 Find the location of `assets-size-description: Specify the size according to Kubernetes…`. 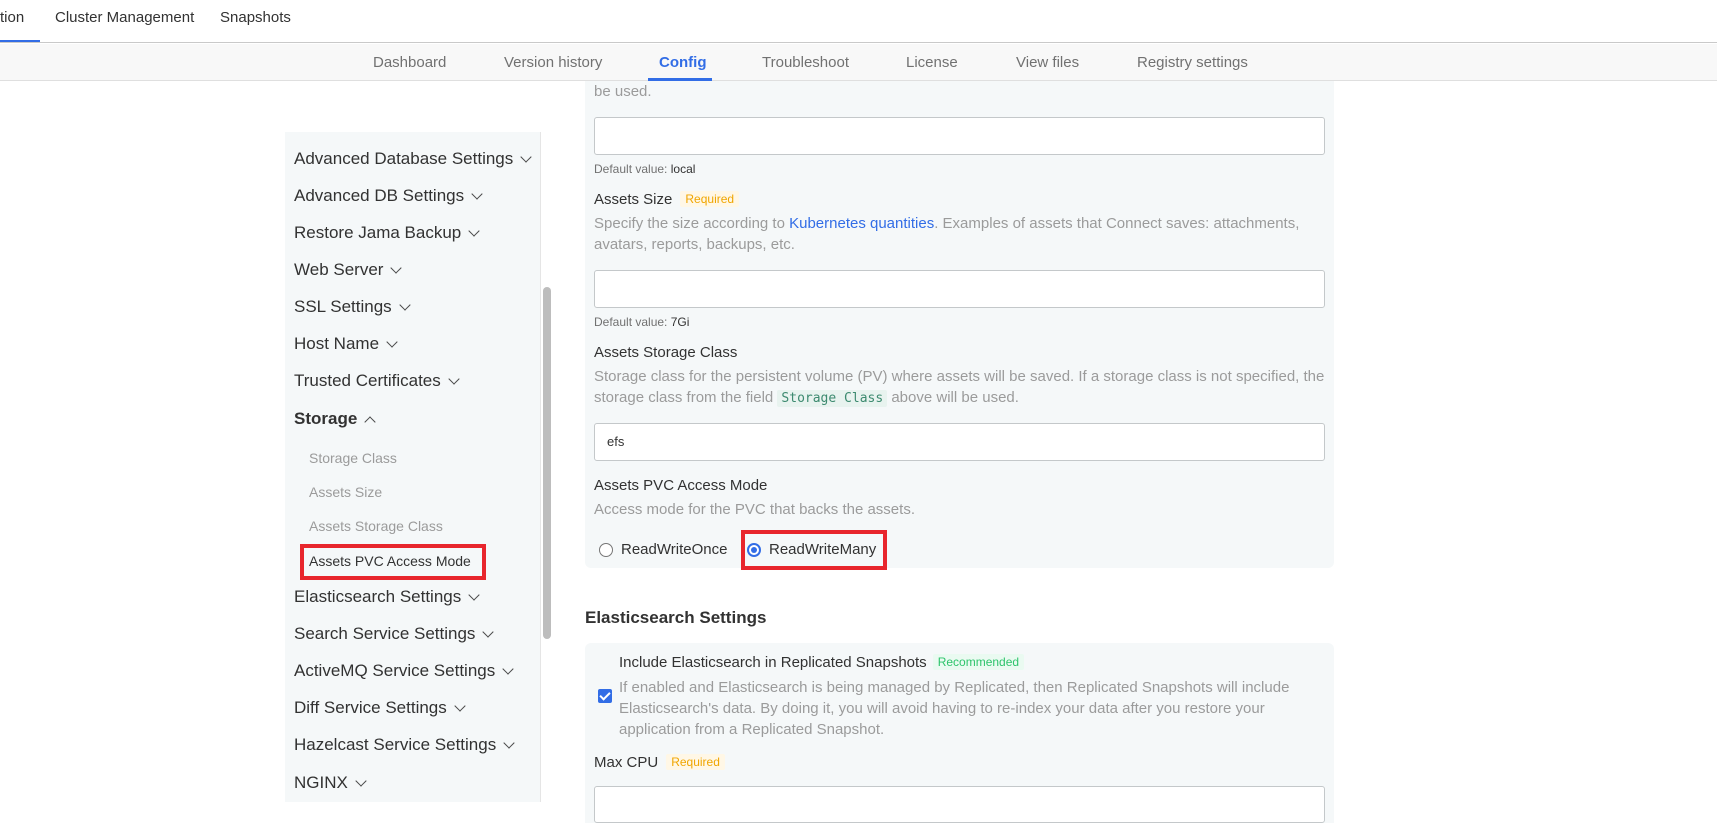

assets-size-description: Specify the size according to Kubernetes… is located at coordinates (947, 223).